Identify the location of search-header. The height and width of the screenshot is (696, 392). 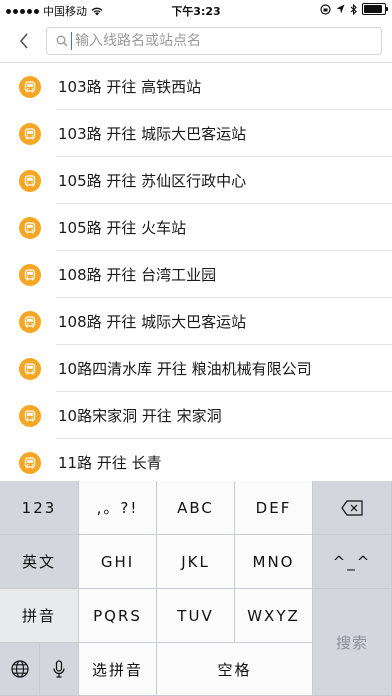
(196, 41).